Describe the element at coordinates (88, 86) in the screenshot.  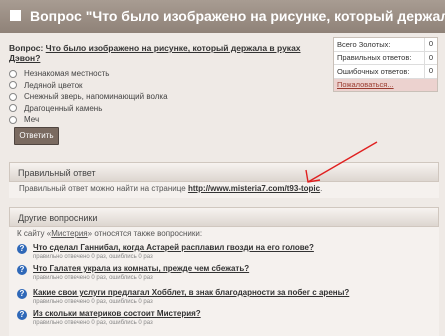
I see `option-row: Ледяной цветок` at that location.